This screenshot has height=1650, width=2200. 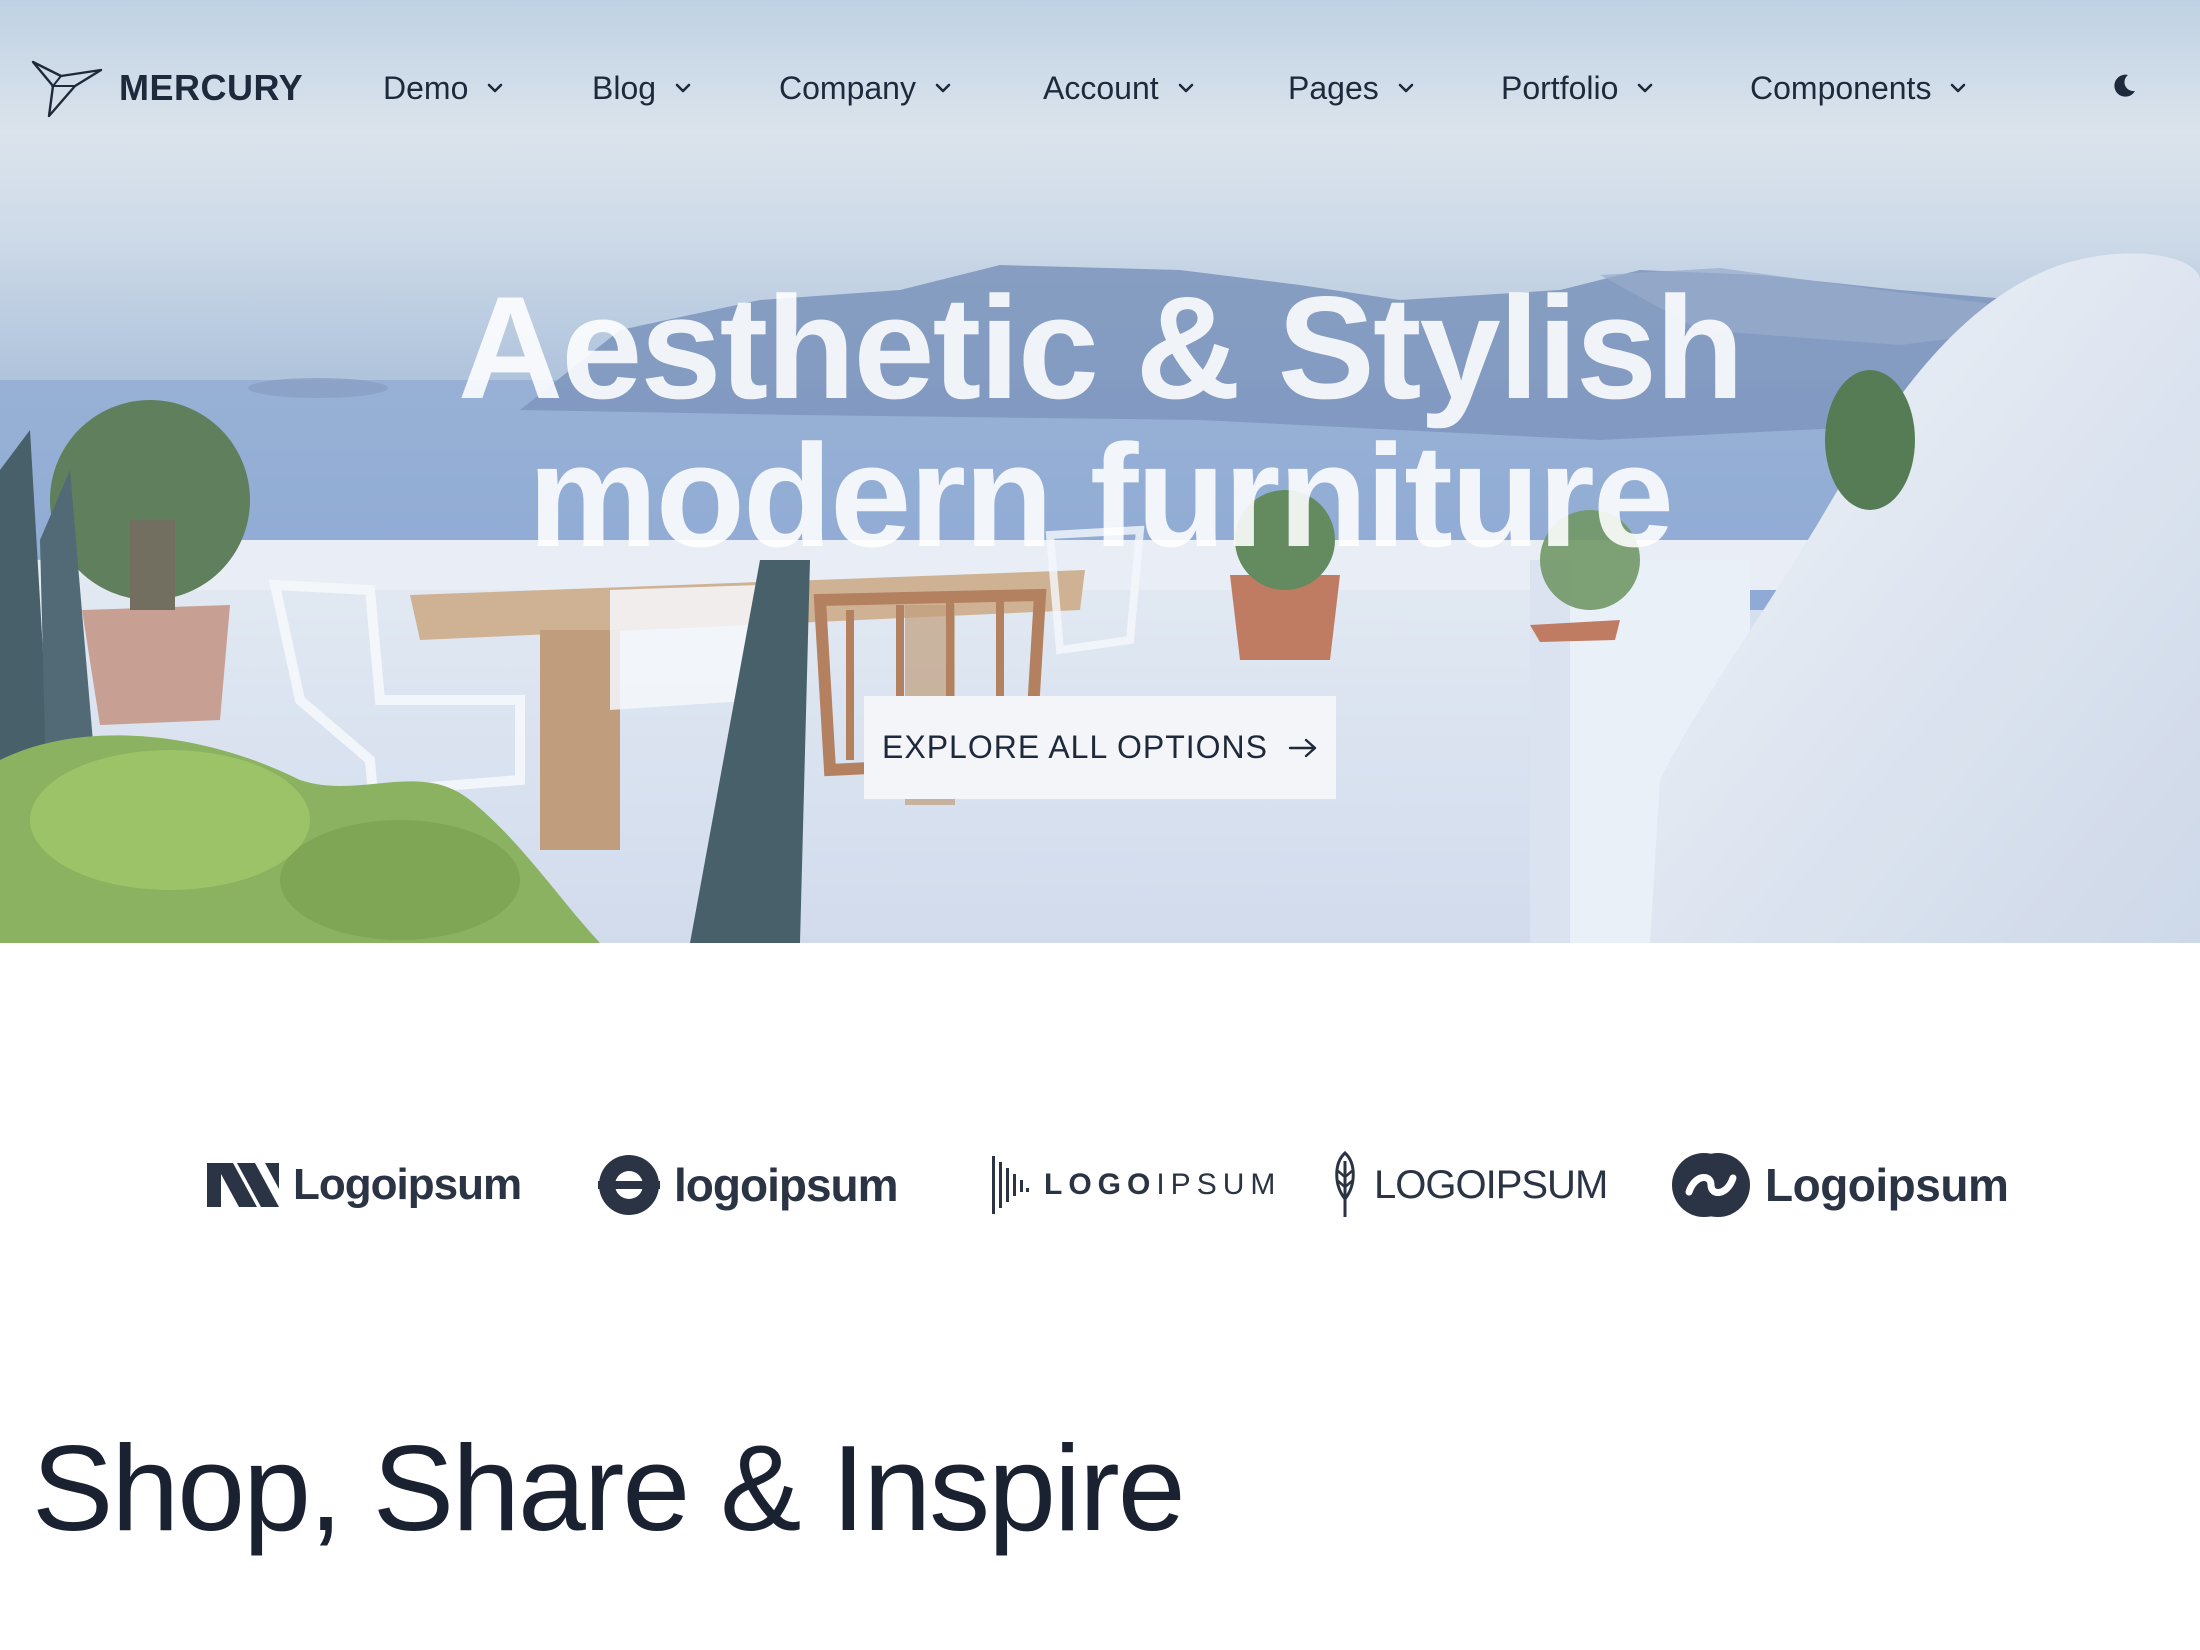 I want to click on nav-item-blog: Blog, so click(x=643, y=88).